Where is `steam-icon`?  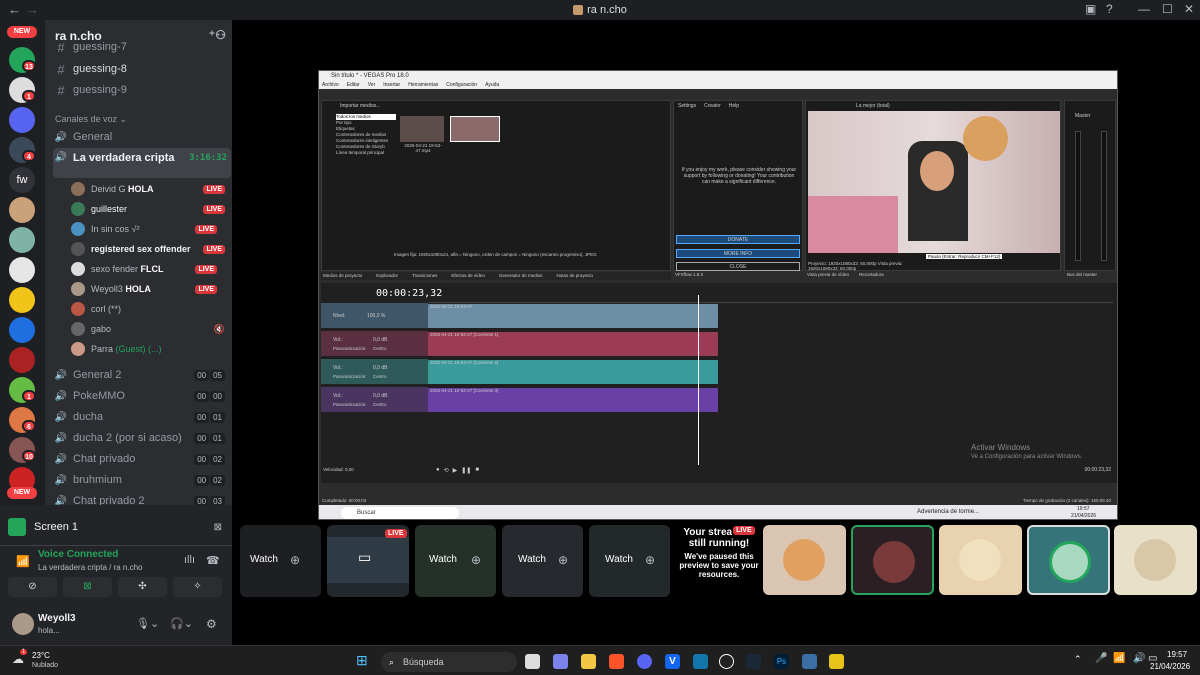
steam-icon is located at coordinates (753, 661).